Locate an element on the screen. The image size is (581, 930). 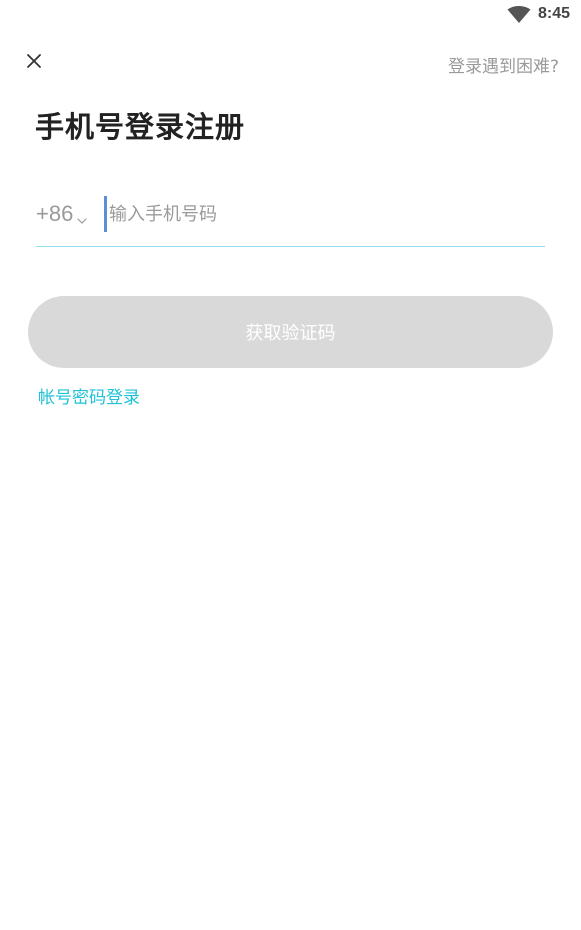
country-code-label: +86 is located at coordinates (55, 213).